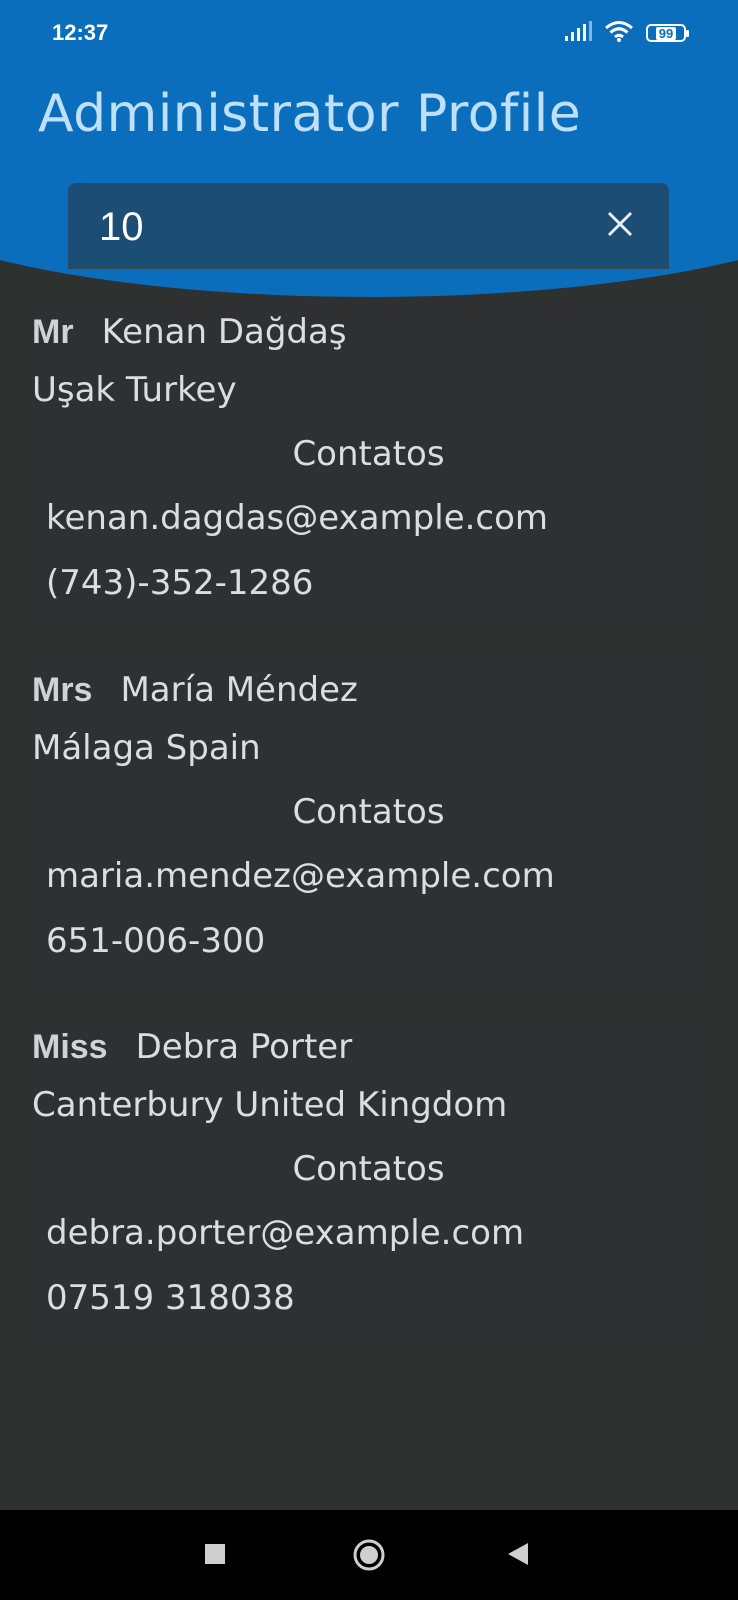 The width and height of the screenshot is (738, 1600). I want to click on salutation: Miss, so click(70, 1047).